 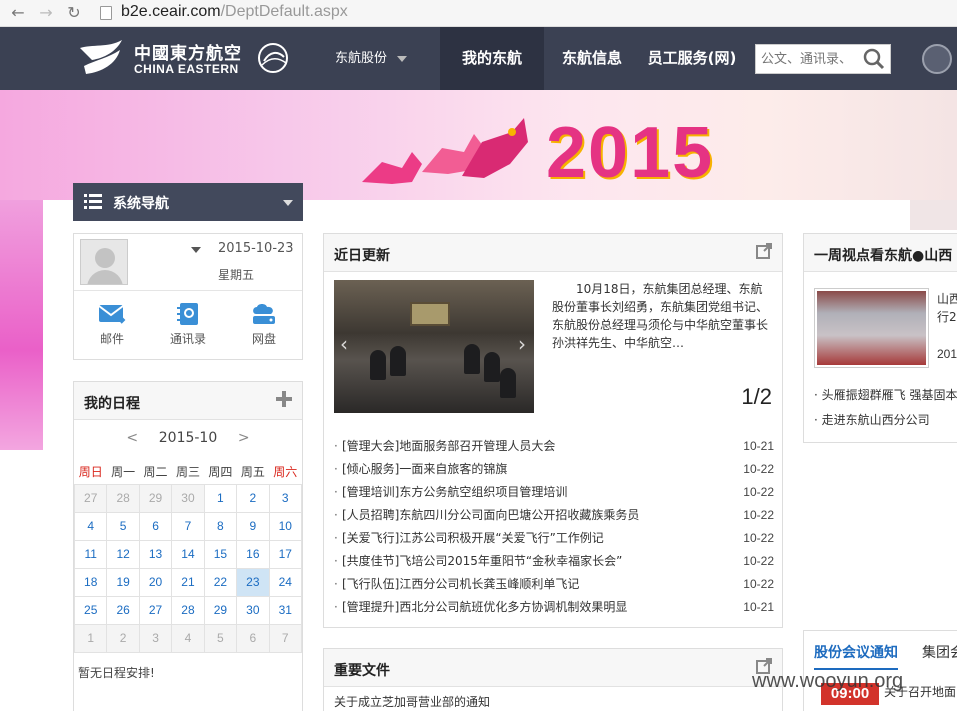 I want to click on list-item: [共度佳节]飞培公司2015年重阳节“金秋幸福家长会” 10-22, so click(x=554, y=561).